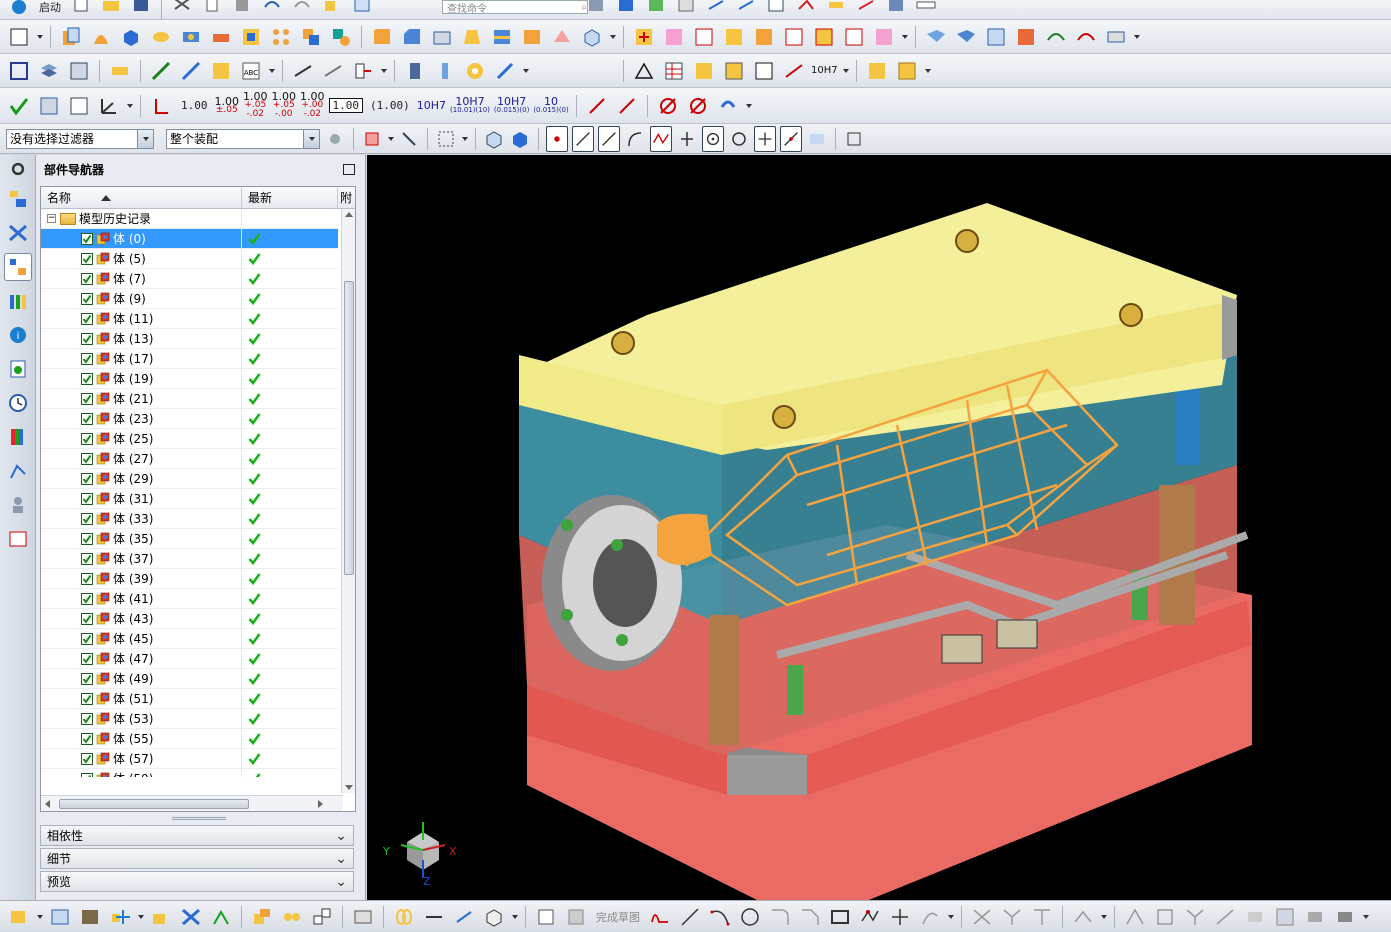  I want to click on cylinder-icon, so click(161, 37).